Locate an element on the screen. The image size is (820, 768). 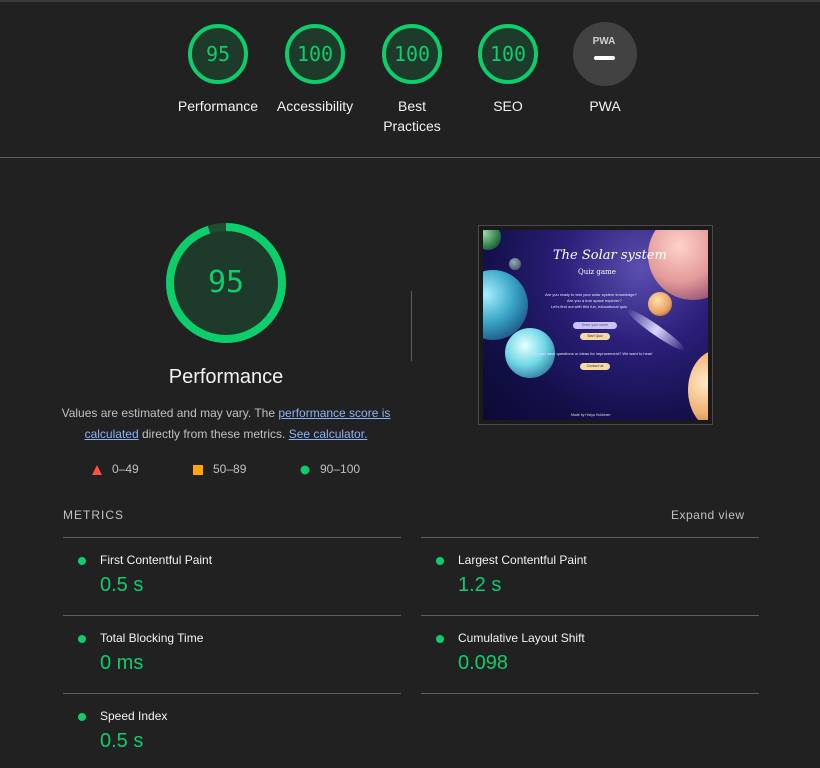
metric-value: 0.098 is located at coordinates (483, 663).